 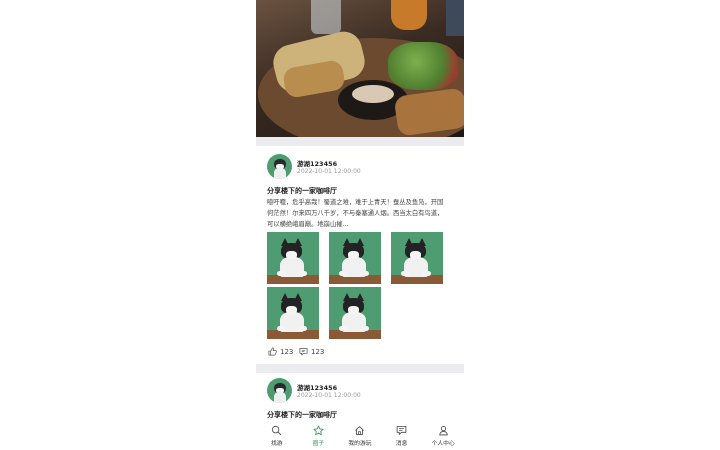 What do you see at coordinates (401, 430) in the screenshot?
I see `message-icon` at bounding box center [401, 430].